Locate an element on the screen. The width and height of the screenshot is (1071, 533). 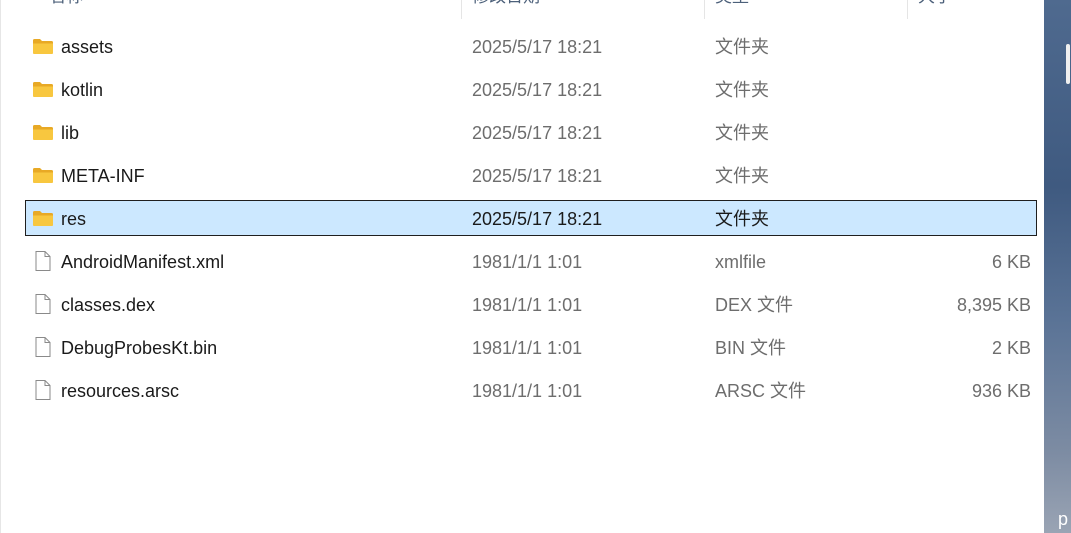
file-row: assets 2025/5/17 18:21 文件夹 is located at coordinates (531, 46).